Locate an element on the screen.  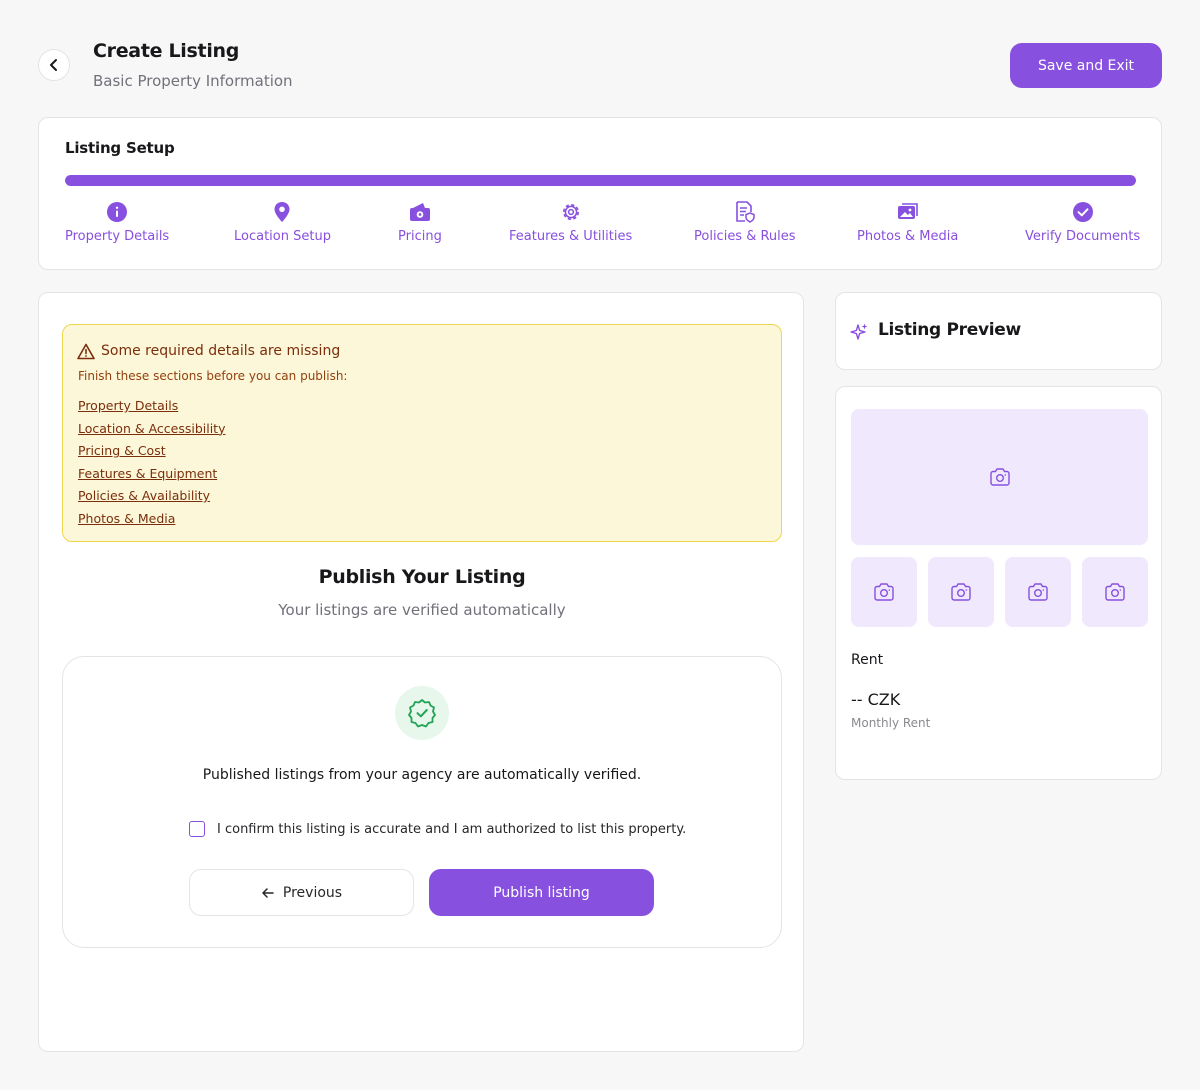
list-item: Policies & Availability is located at coordinates (151, 496).